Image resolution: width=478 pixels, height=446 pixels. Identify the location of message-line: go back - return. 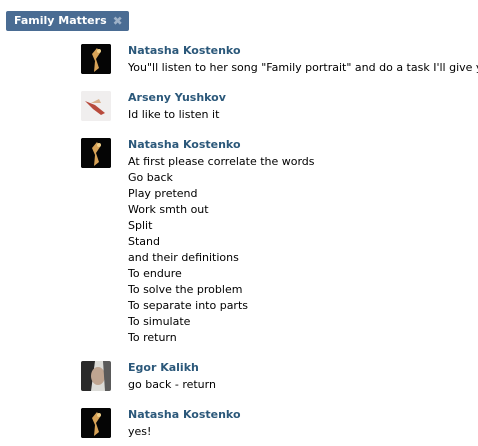
(172, 384).